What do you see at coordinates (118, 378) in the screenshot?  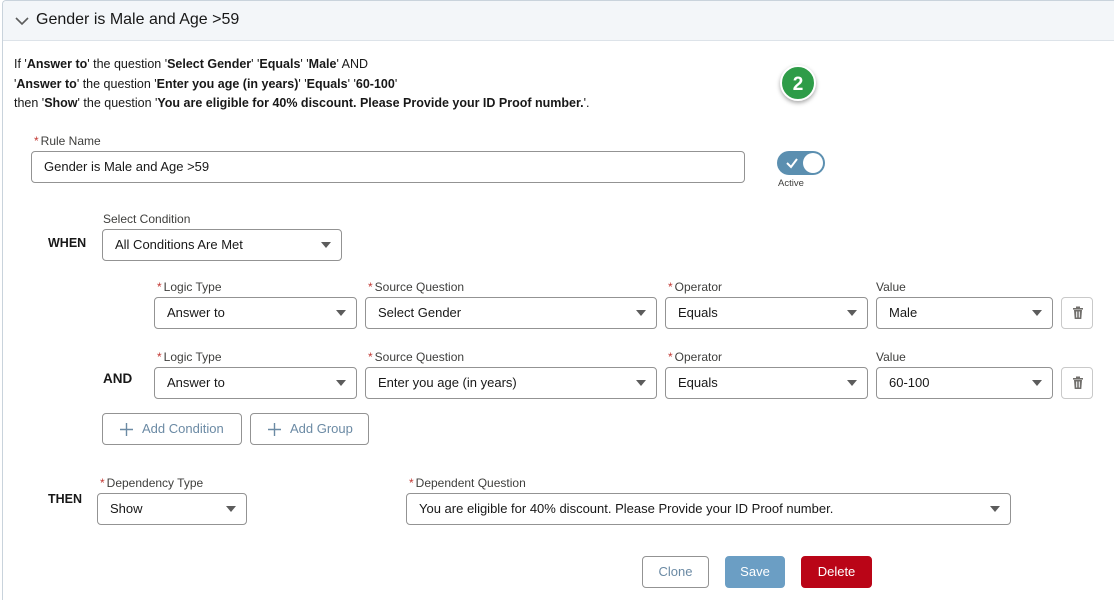 I see `and-keyword: AND` at bounding box center [118, 378].